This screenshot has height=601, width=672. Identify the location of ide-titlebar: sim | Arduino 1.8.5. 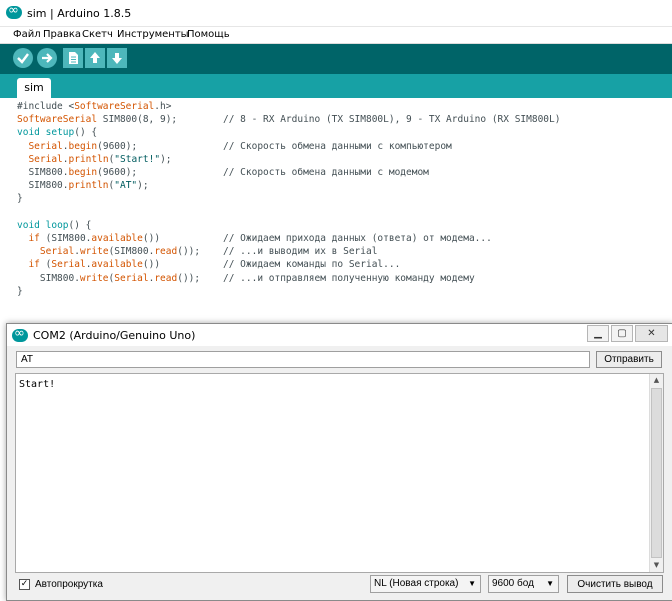
(336, 13).